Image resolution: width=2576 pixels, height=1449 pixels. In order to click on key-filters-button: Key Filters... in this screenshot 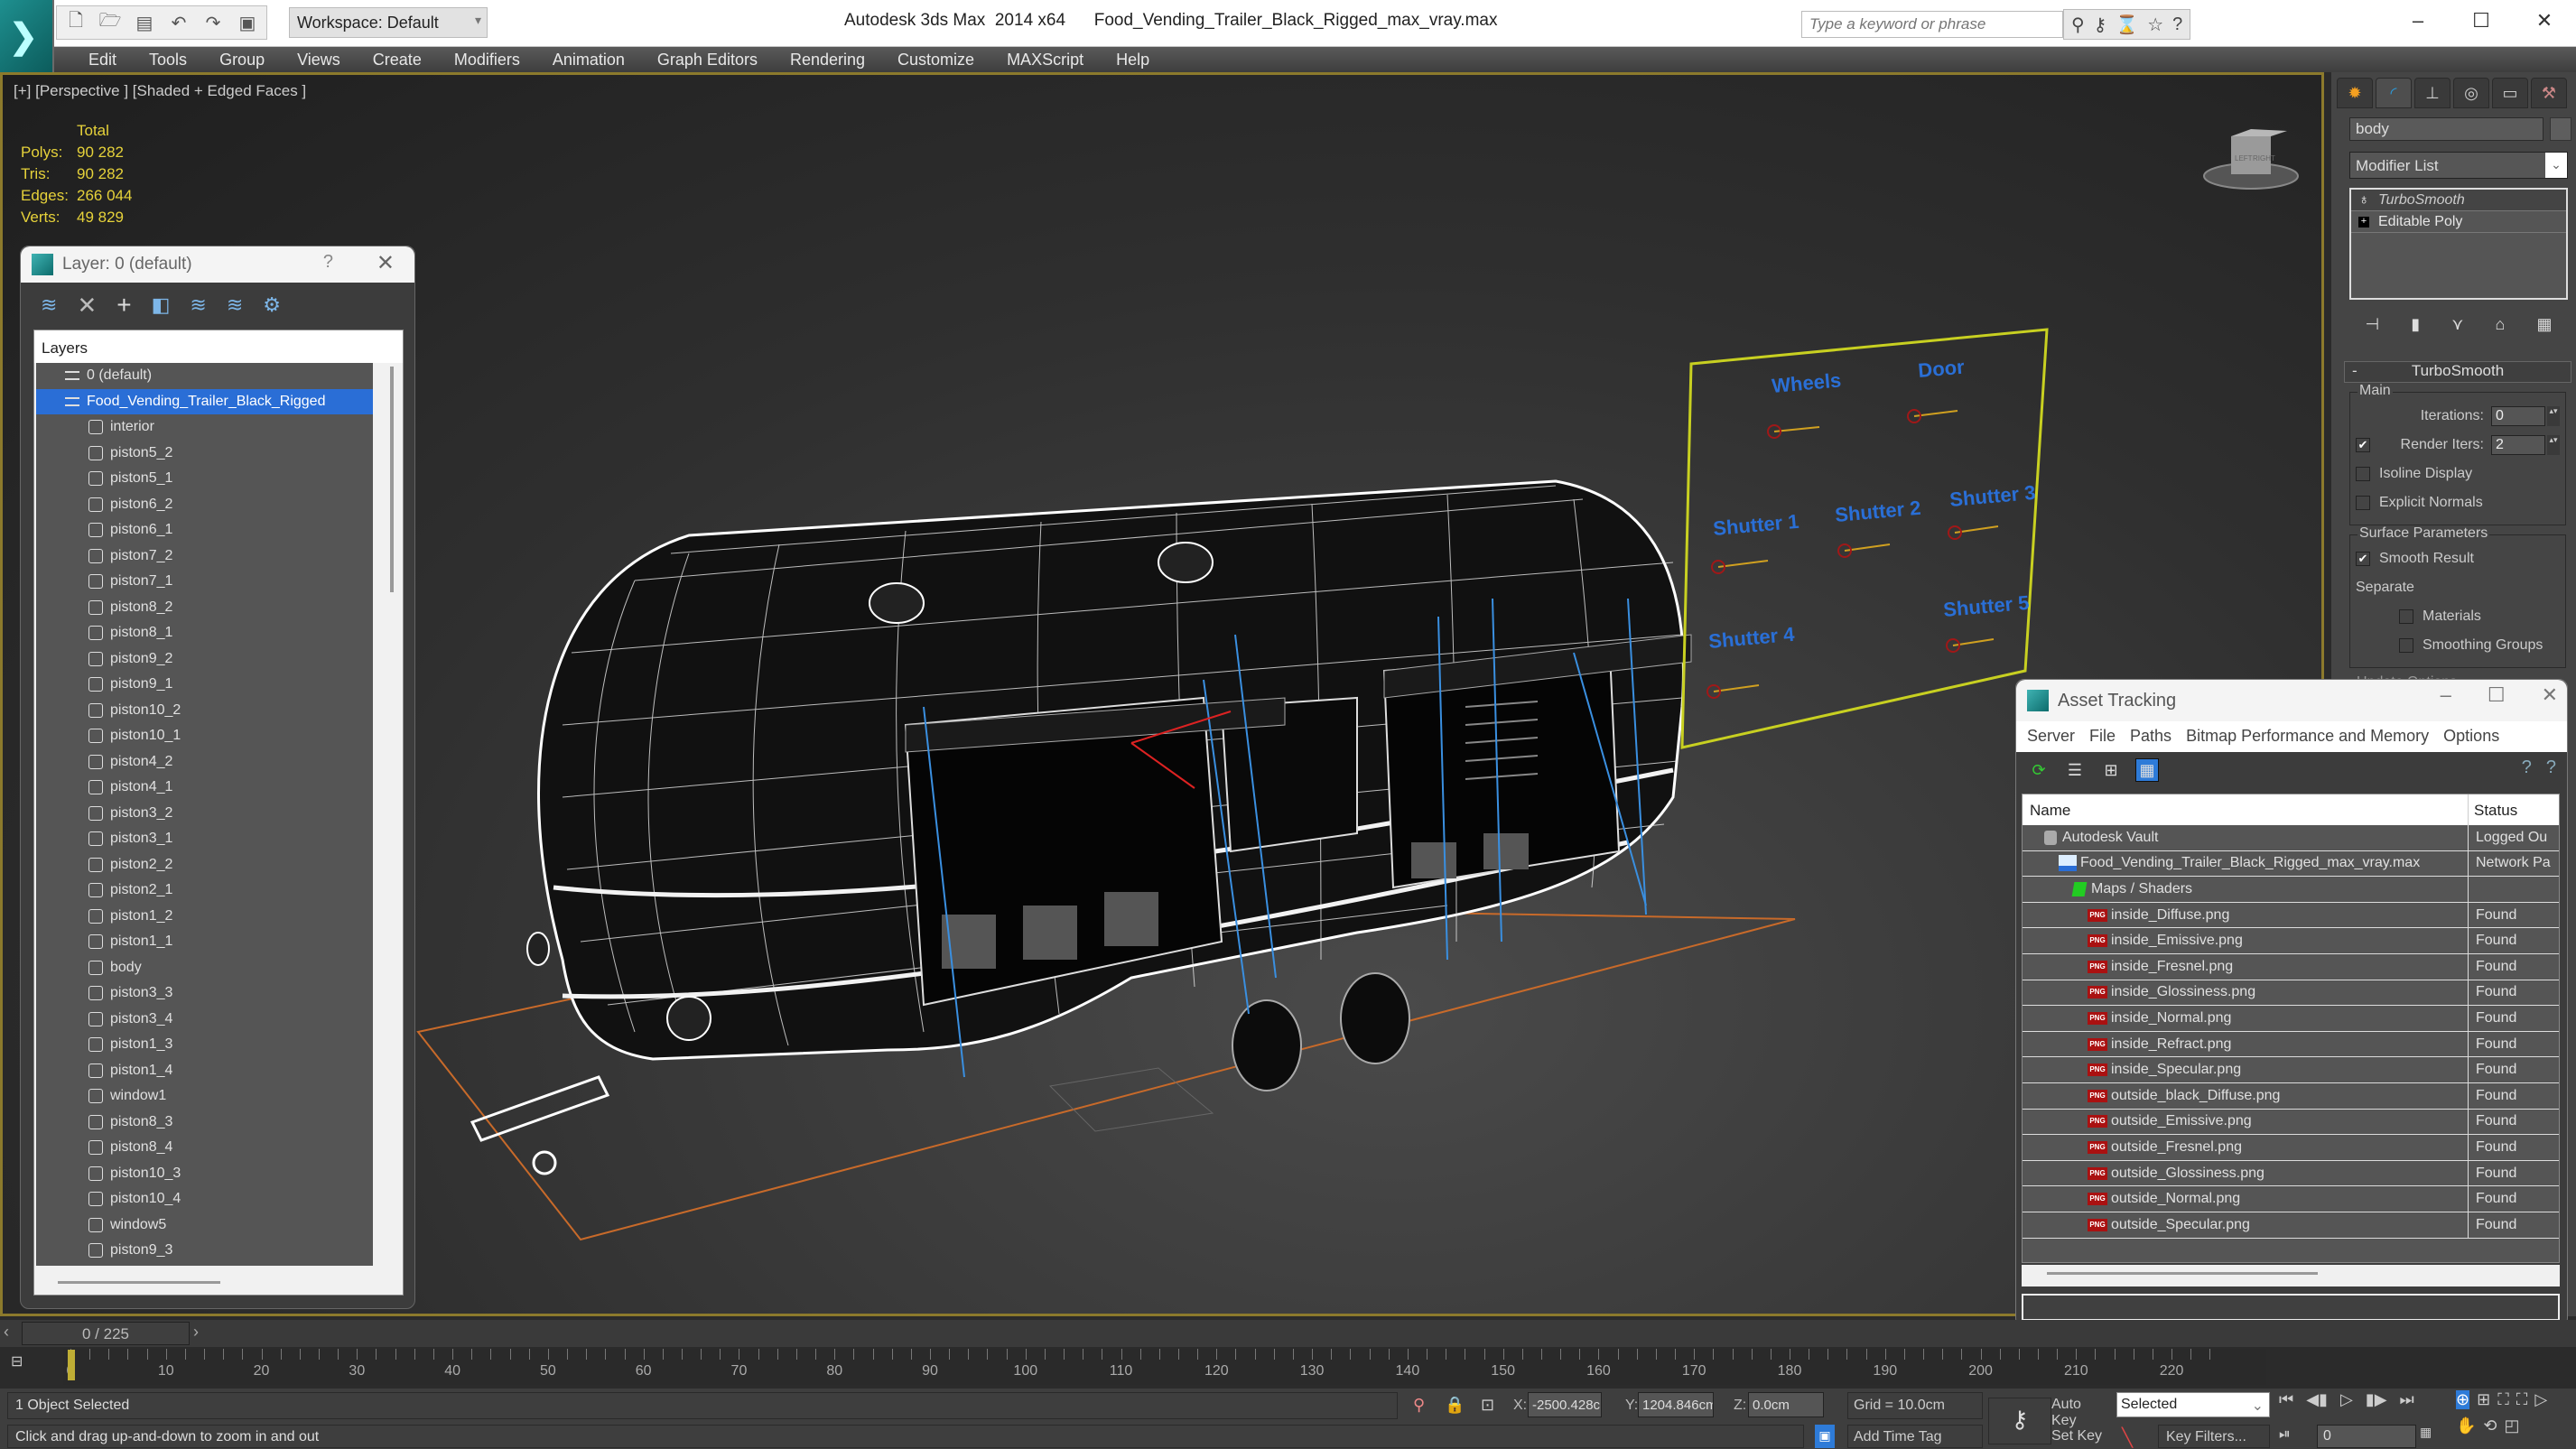, I will do `click(2214, 1436)`.